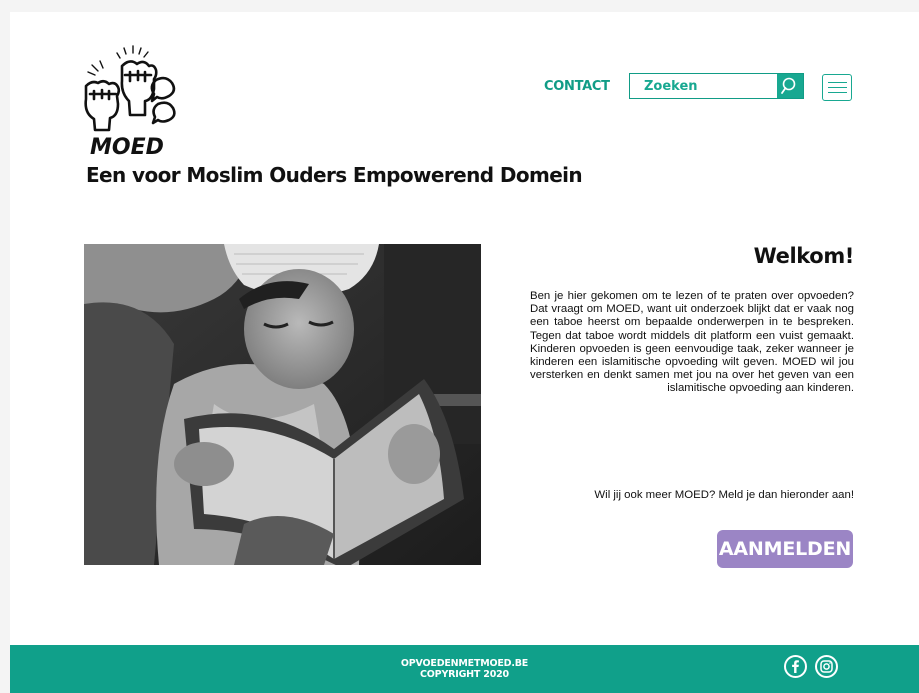  Describe the element at coordinates (804, 256) in the screenshot. I see `welcome-heading: Welkom!` at that location.